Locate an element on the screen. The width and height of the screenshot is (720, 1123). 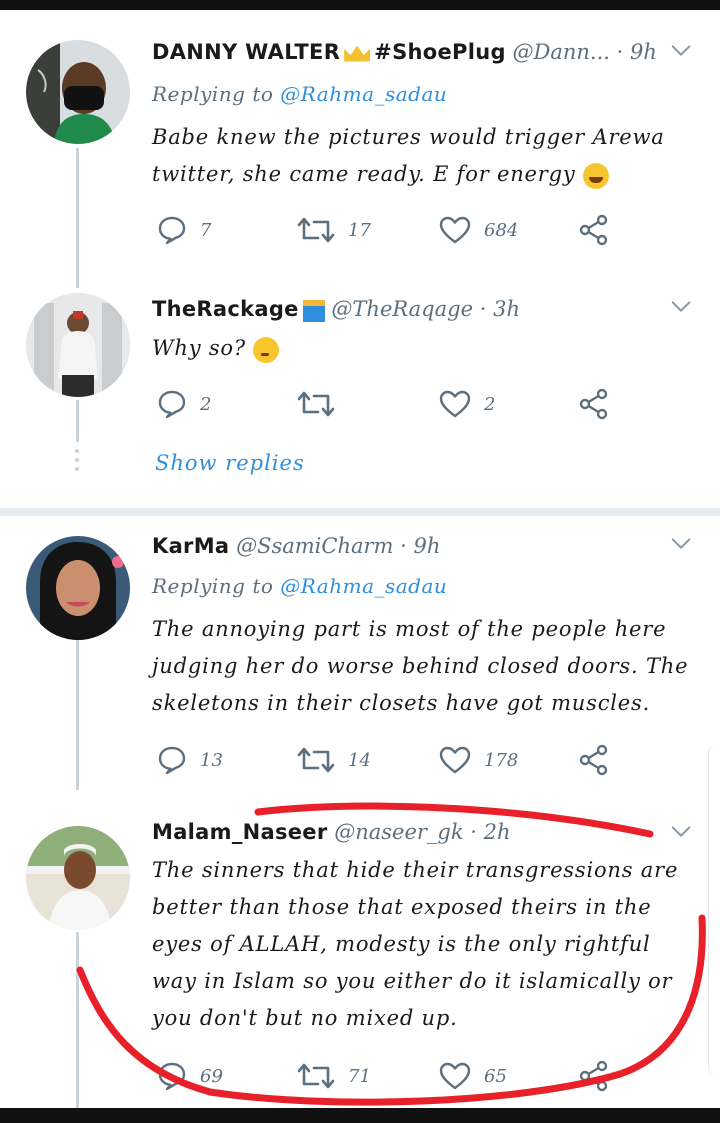
like-button: 178 is located at coordinates (478, 760).